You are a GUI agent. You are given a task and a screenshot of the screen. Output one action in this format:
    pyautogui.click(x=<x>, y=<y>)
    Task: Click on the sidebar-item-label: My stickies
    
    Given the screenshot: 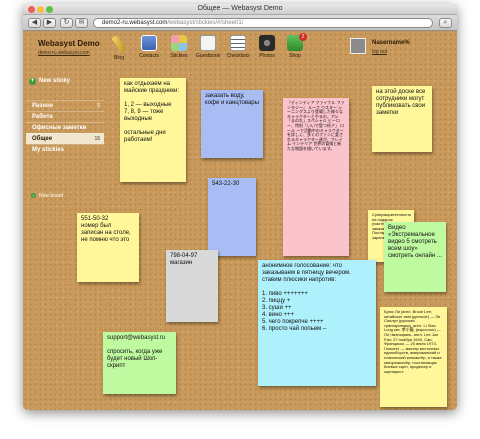 What is the action you would take?
    pyautogui.click(x=48, y=150)
    